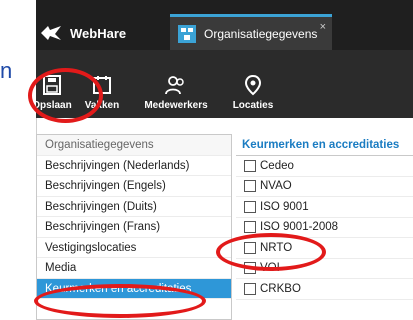  I want to click on checkbox-label: Cedeo, so click(277, 165).